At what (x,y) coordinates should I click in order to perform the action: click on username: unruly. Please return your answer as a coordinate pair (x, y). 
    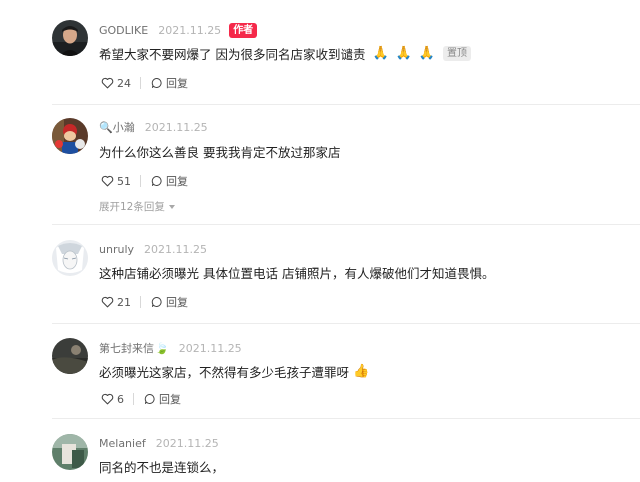
    Looking at the image, I should click on (116, 249).